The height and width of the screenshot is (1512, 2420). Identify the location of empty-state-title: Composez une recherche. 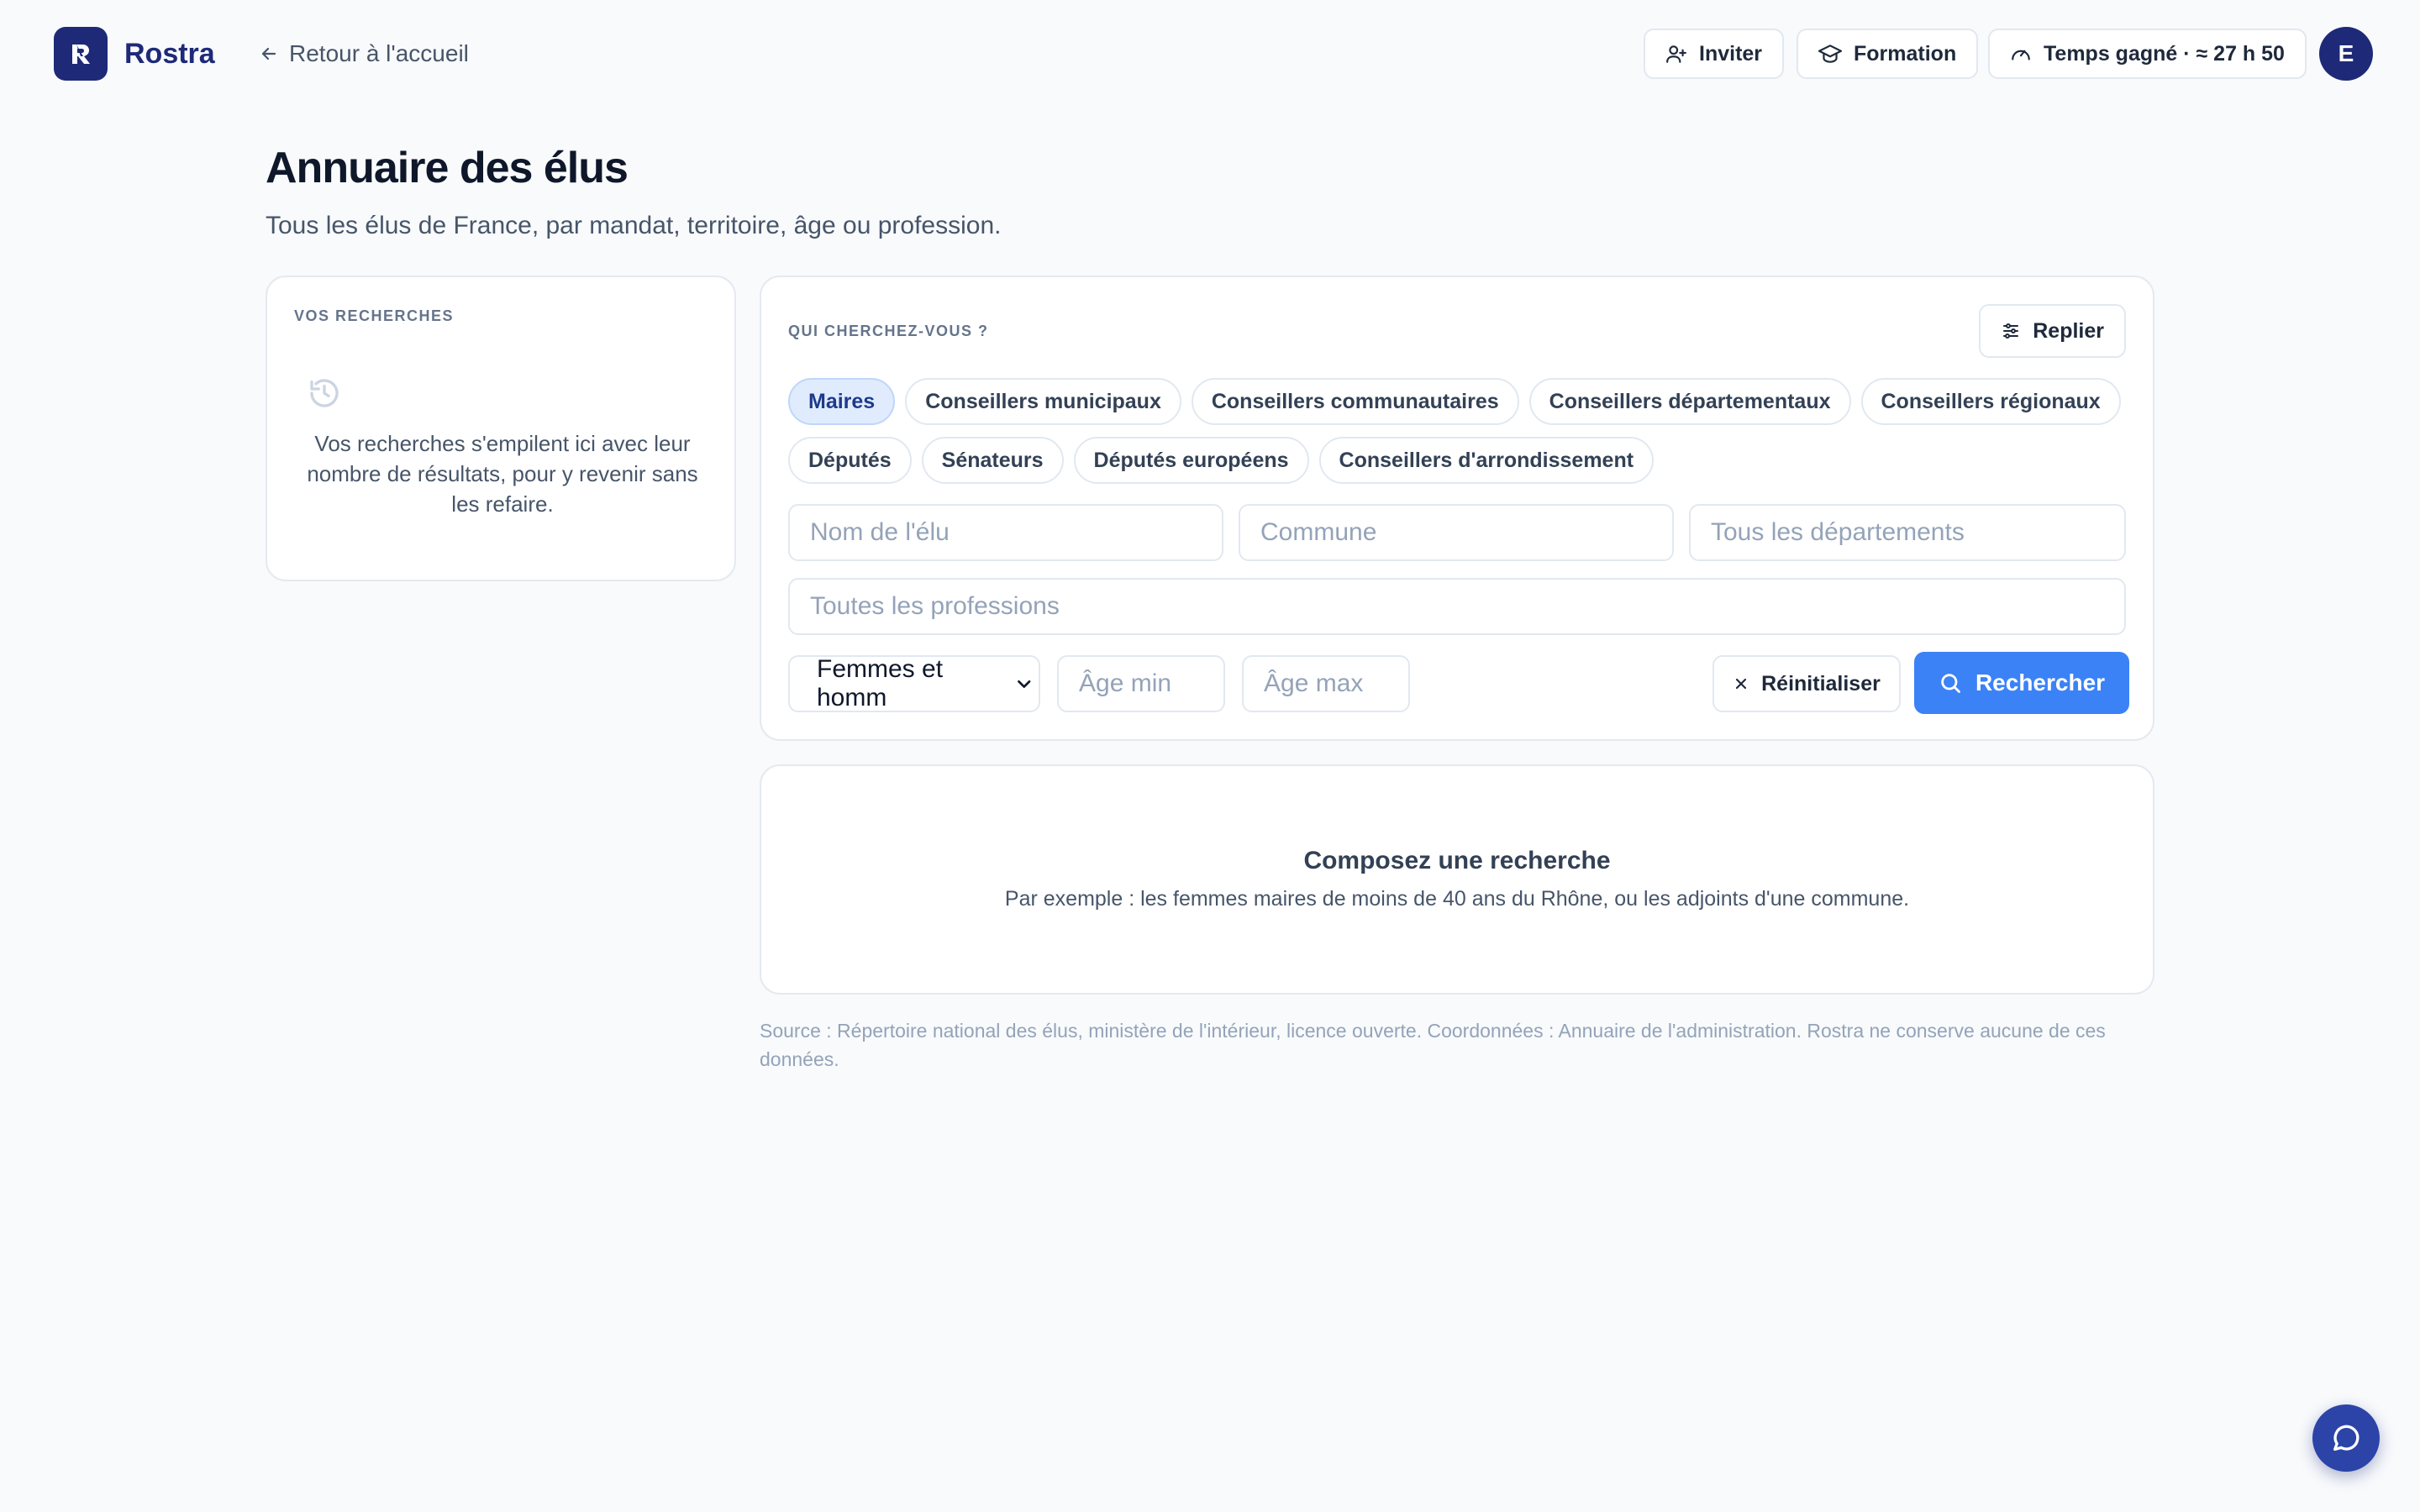
(1457, 860).